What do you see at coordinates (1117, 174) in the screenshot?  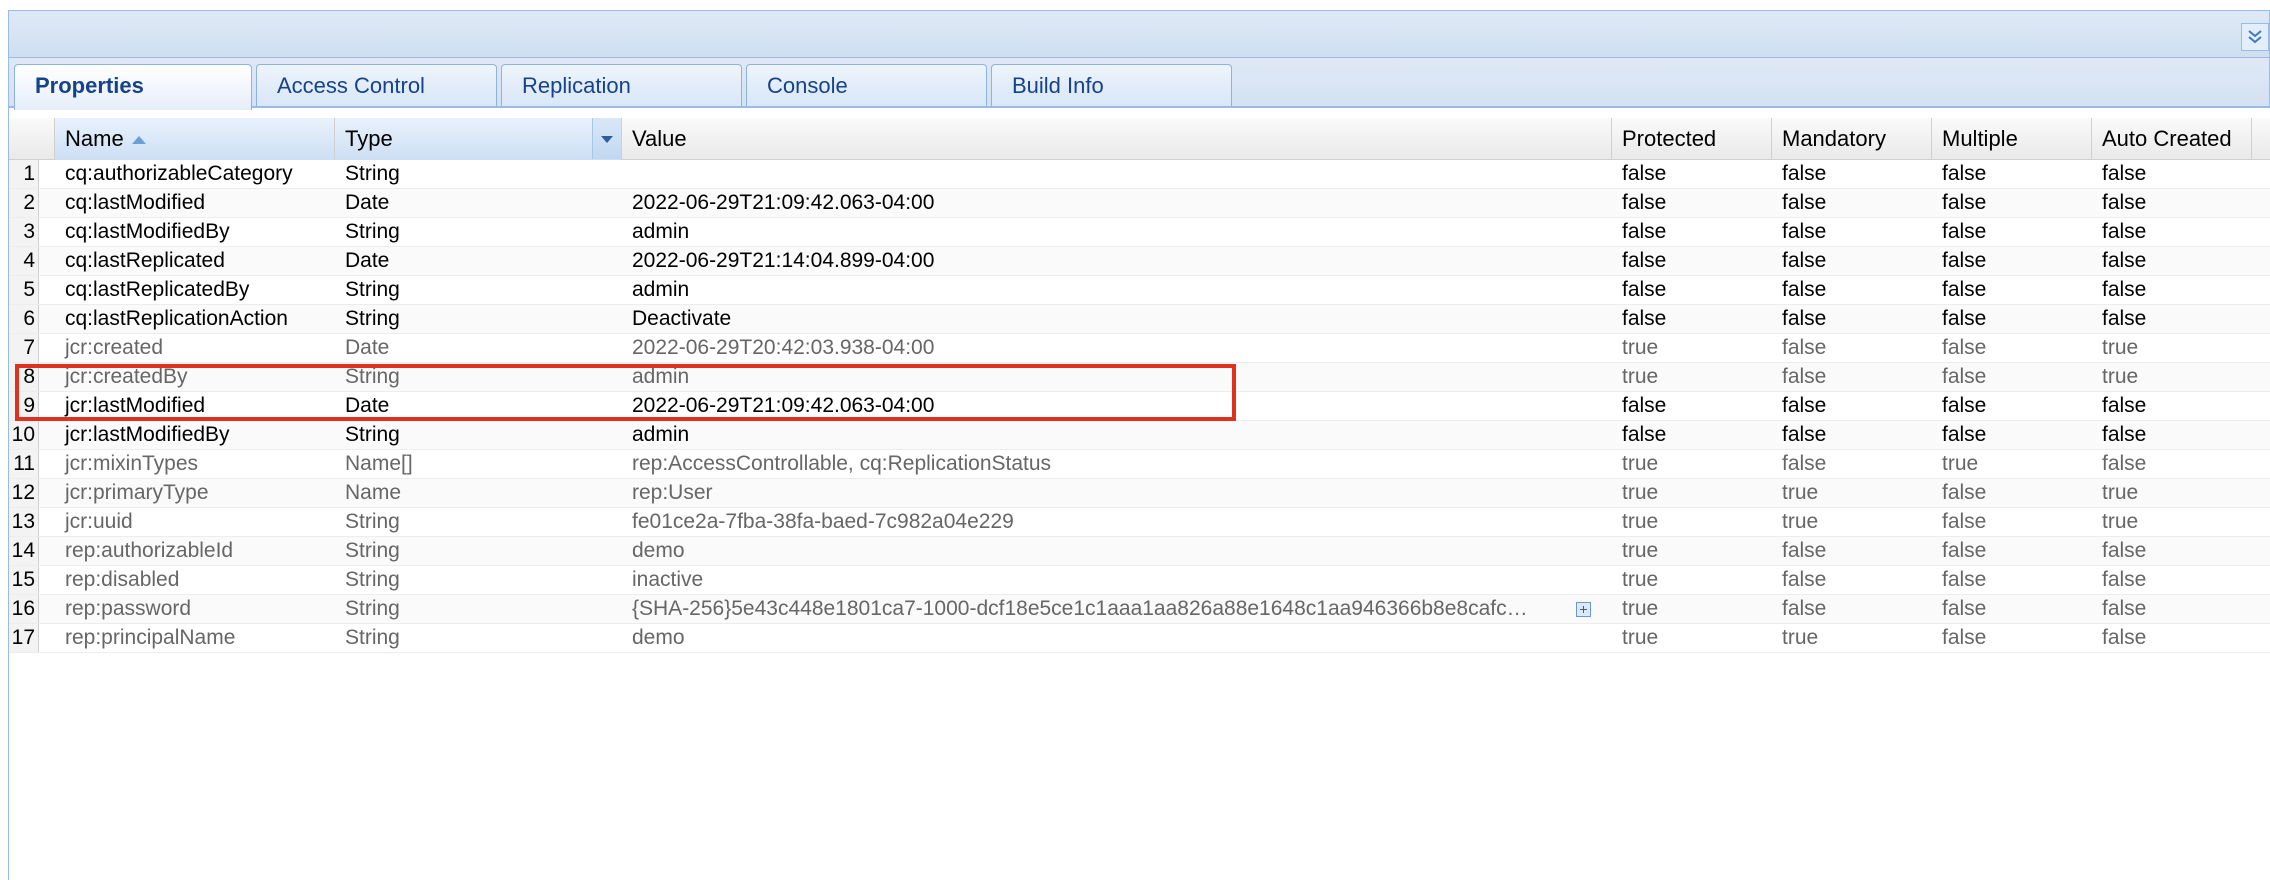 I see `cell-value` at bounding box center [1117, 174].